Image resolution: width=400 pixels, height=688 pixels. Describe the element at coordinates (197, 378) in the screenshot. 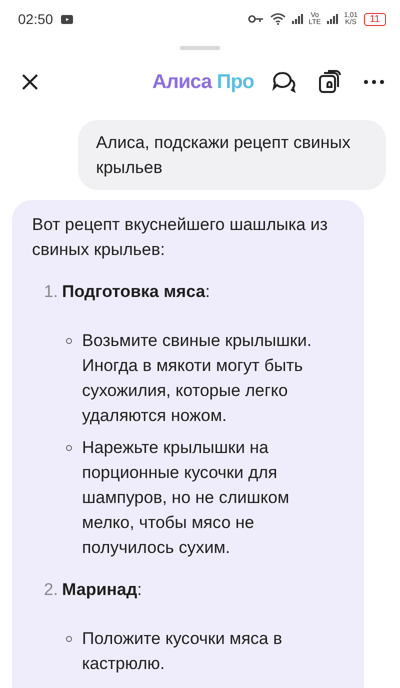

I see `bullet-text: Возьмите свиные крылышки. Иногда в мякоти могут быть сухожилия, которые легко удаляются ножом.` at that location.